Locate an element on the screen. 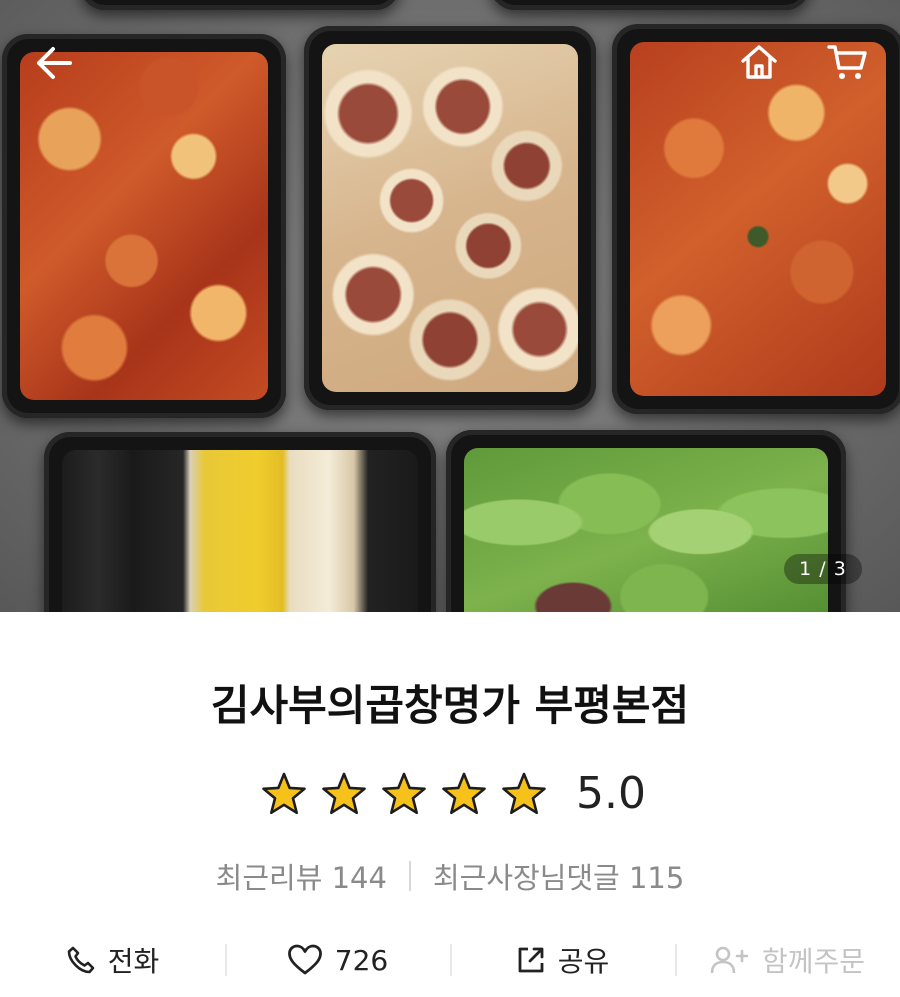 This screenshot has width=900, height=997. share-button: 공유 is located at coordinates (562, 960).